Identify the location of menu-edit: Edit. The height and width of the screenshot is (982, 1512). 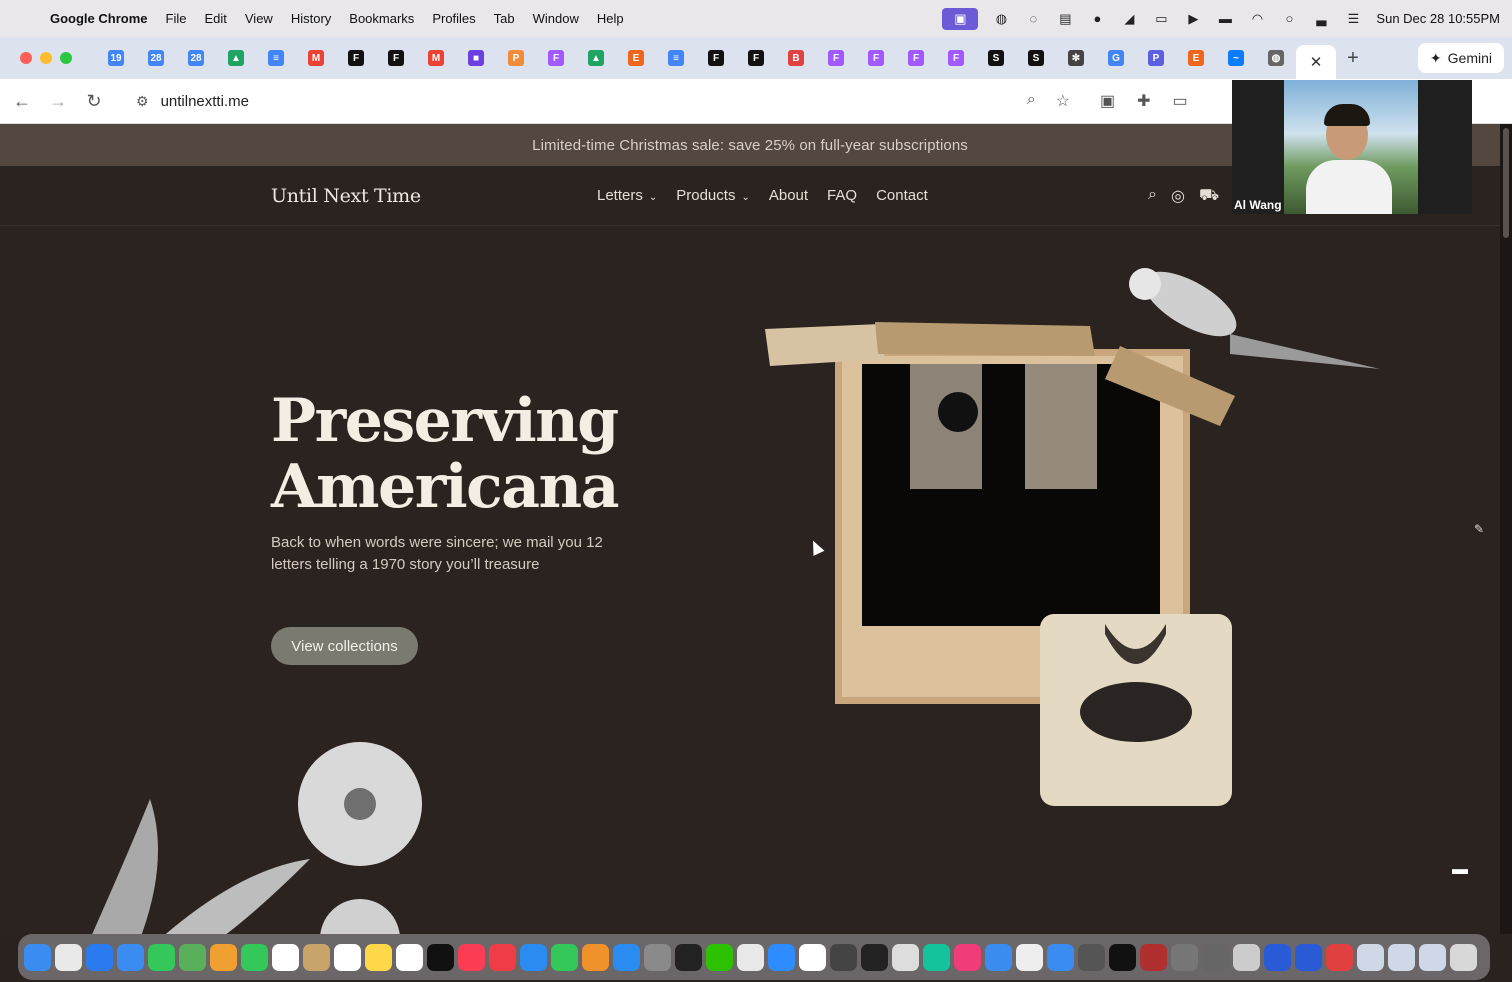
(215, 18).